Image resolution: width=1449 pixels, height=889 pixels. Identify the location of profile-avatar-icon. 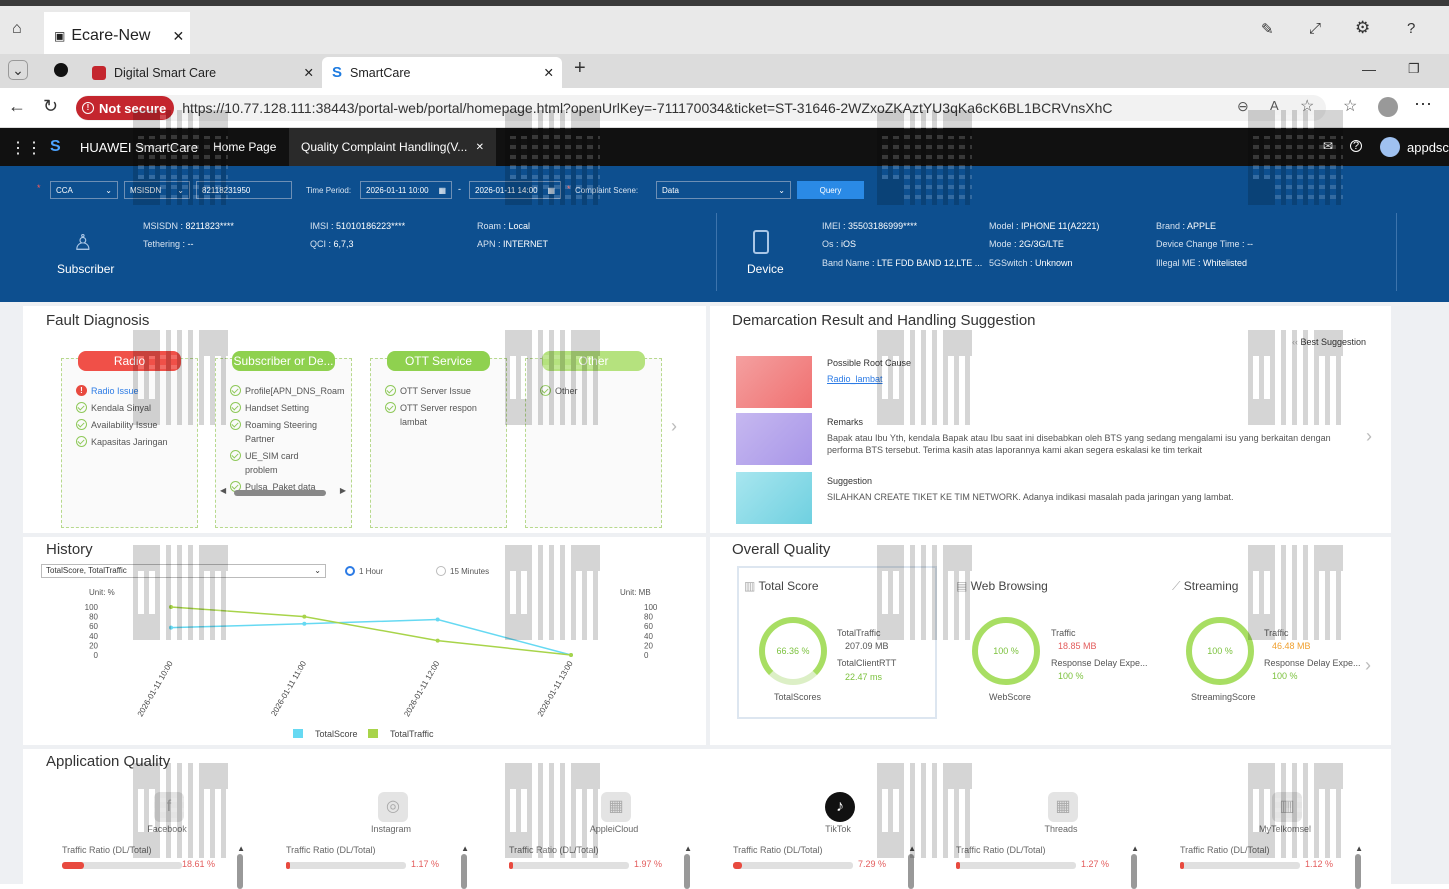
(1388, 107).